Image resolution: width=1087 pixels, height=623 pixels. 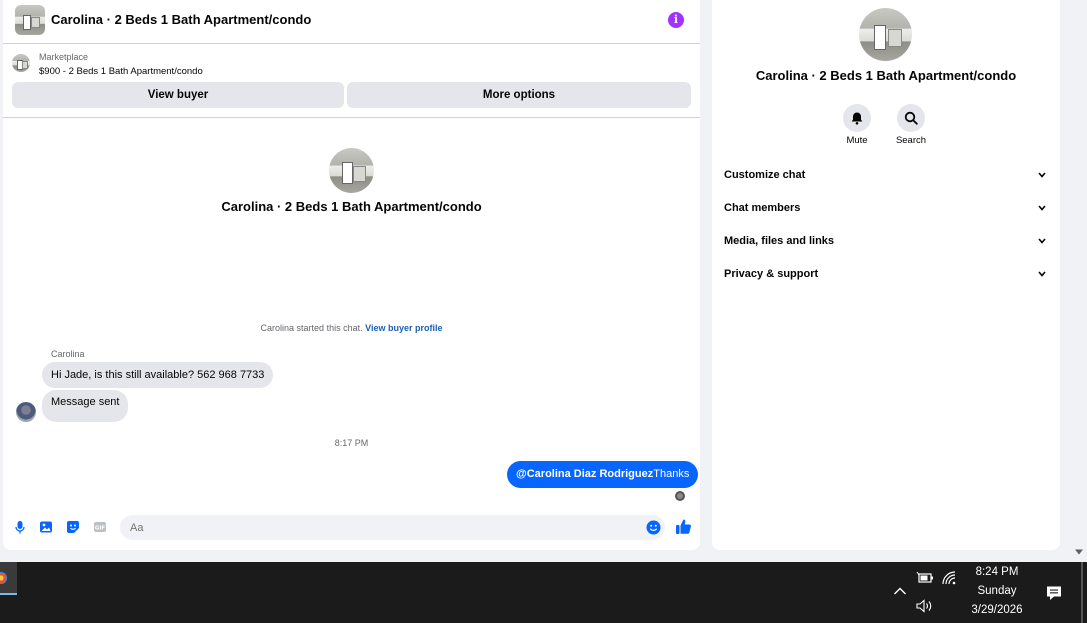 What do you see at coordinates (8, 578) in the screenshot?
I see `taskbar-app-button` at bounding box center [8, 578].